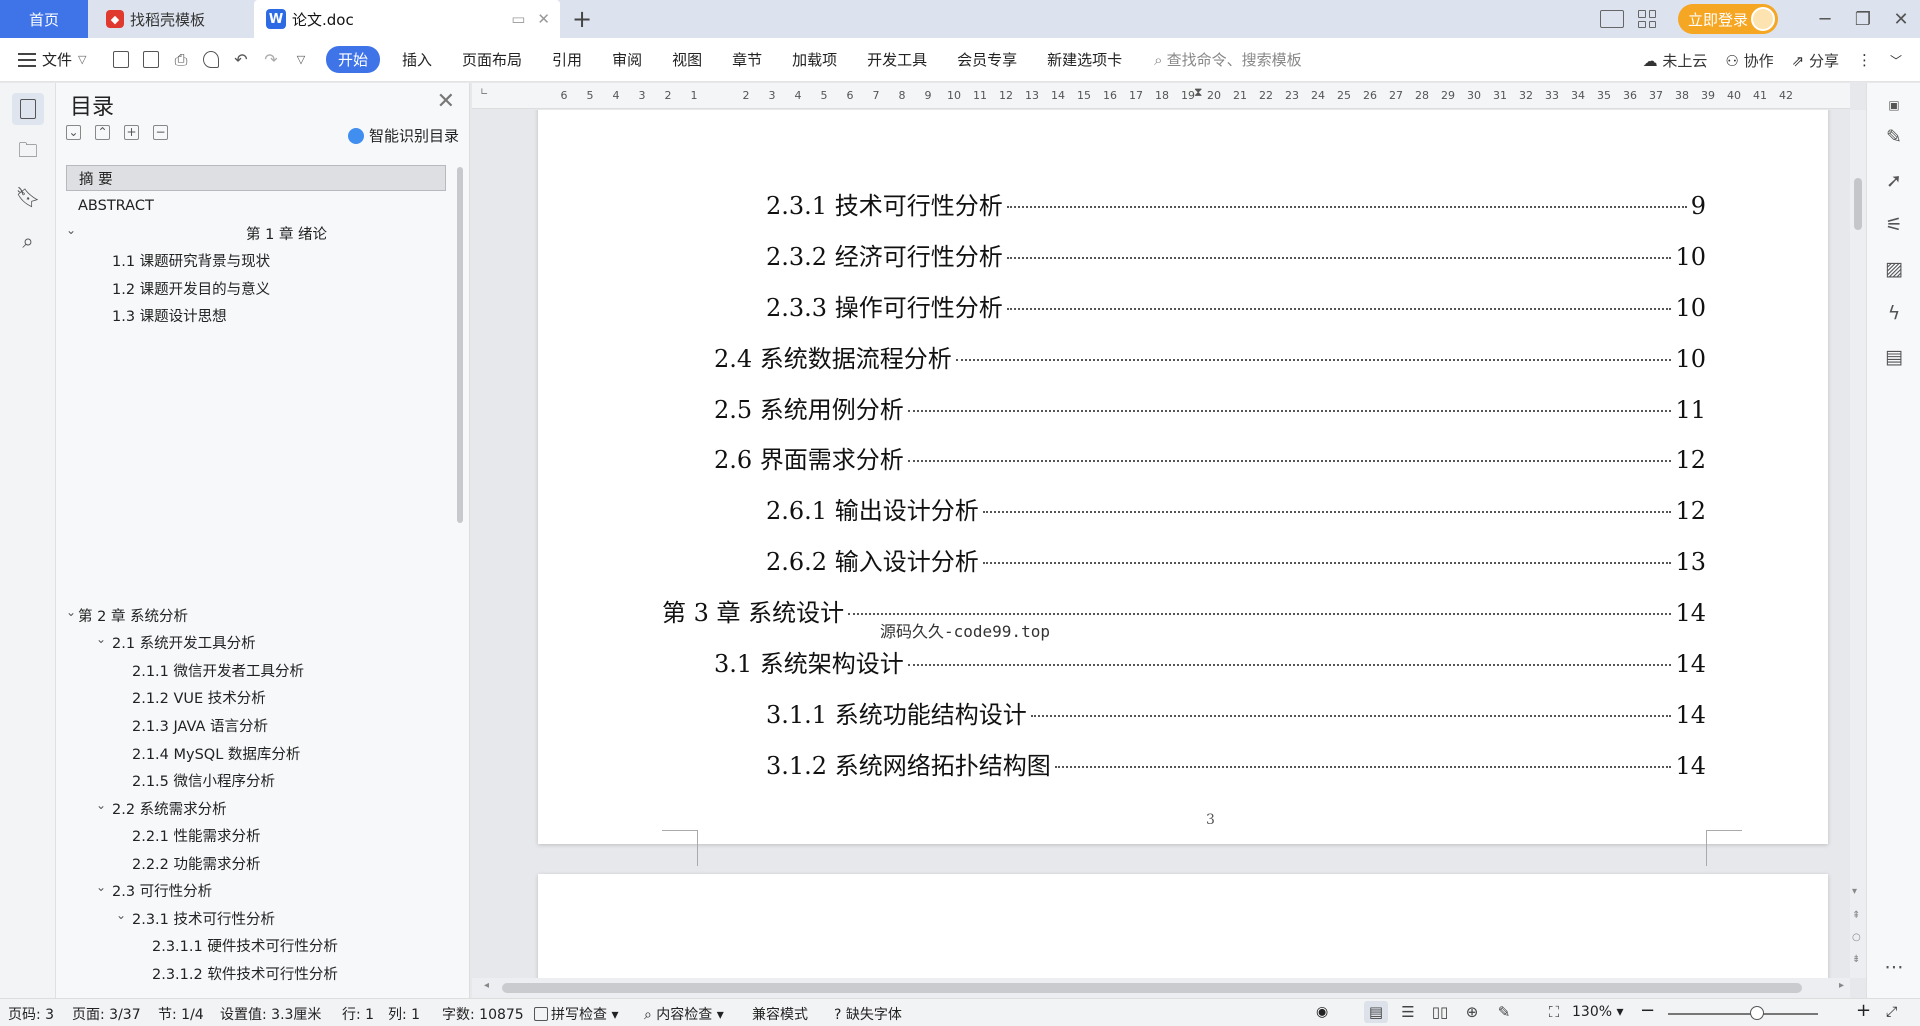 This screenshot has width=1920, height=1026. I want to click on minimize-icon: ─, so click(1825, 19).